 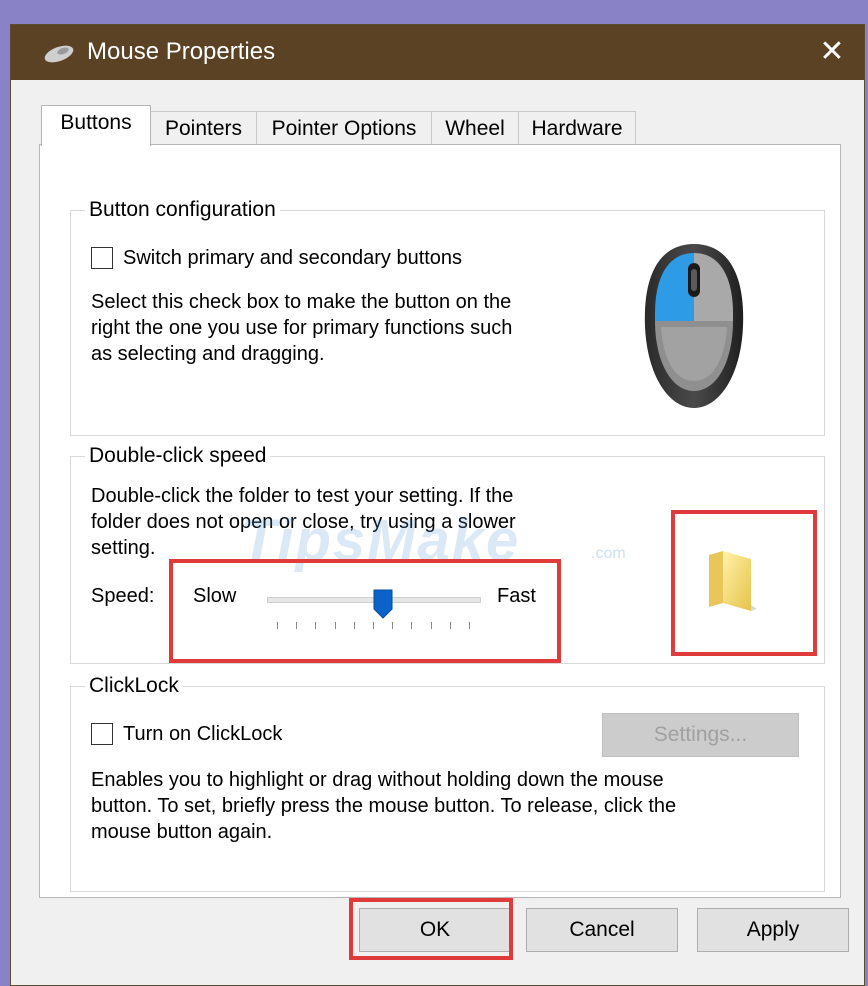 What do you see at coordinates (96, 122) in the screenshot?
I see `tab-label: Buttons` at bounding box center [96, 122].